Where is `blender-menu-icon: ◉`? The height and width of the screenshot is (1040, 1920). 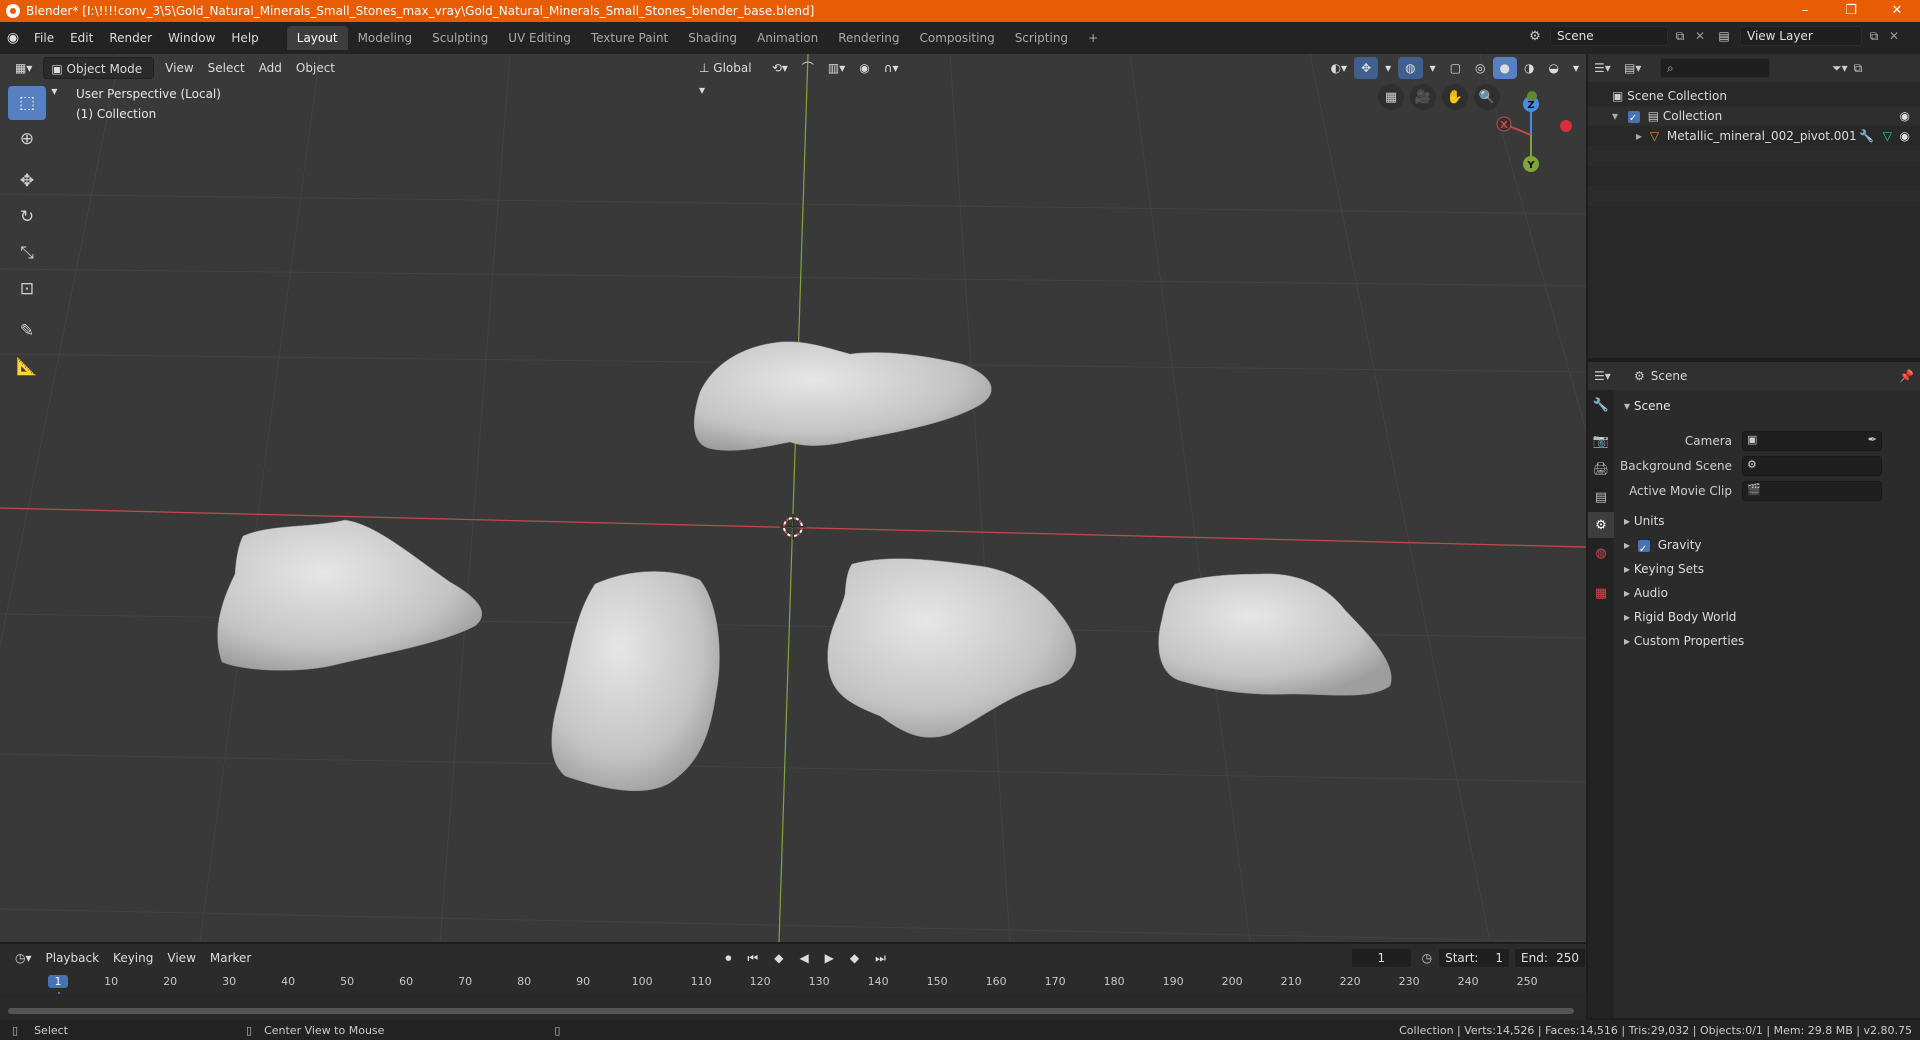 blender-menu-icon: ◉ is located at coordinates (13, 38).